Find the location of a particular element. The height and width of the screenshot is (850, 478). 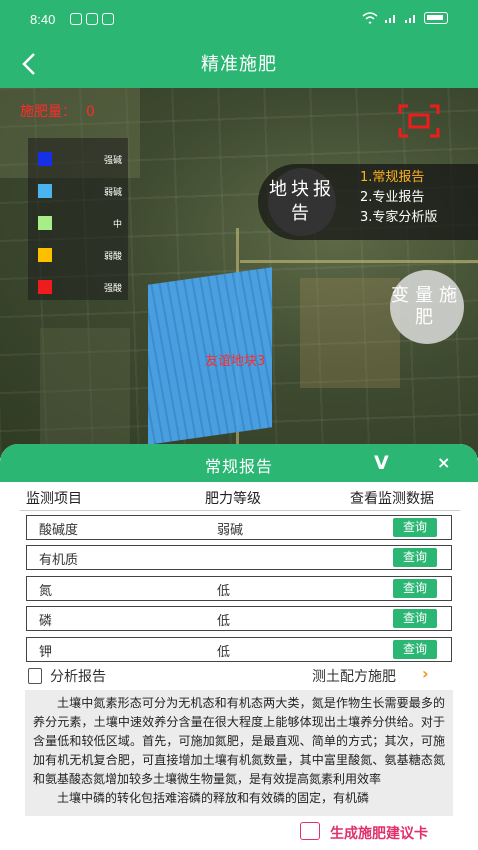

legend-item: 强酸 is located at coordinates (78, 288).